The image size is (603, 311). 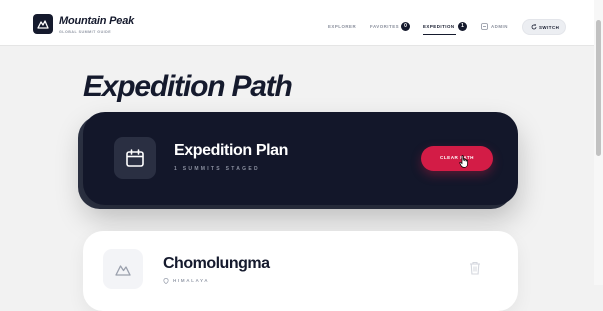 What do you see at coordinates (231, 150) in the screenshot?
I see `plan-title: Expedition Plan` at bounding box center [231, 150].